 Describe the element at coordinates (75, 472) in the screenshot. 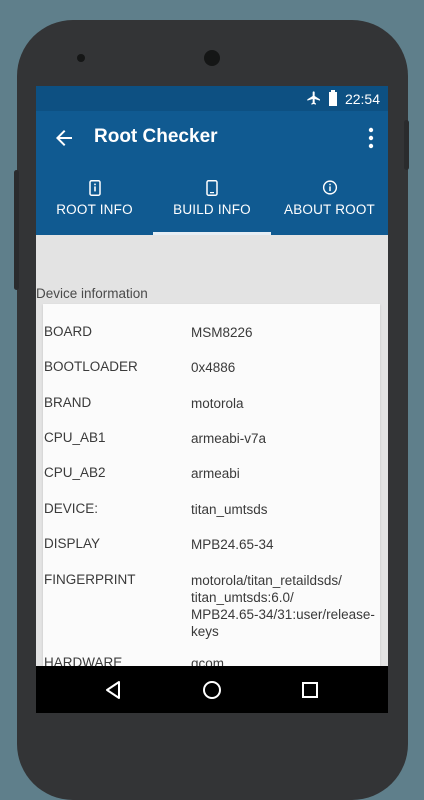

I see `info-key: CPU_AB2` at that location.